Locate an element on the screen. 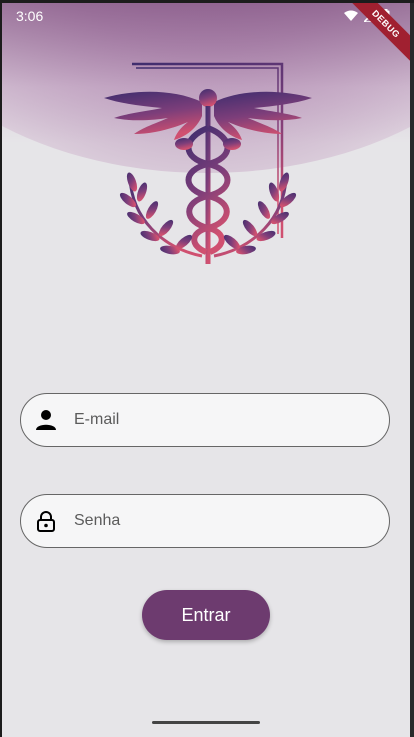  email-placeholder: E-mail is located at coordinates (97, 419).